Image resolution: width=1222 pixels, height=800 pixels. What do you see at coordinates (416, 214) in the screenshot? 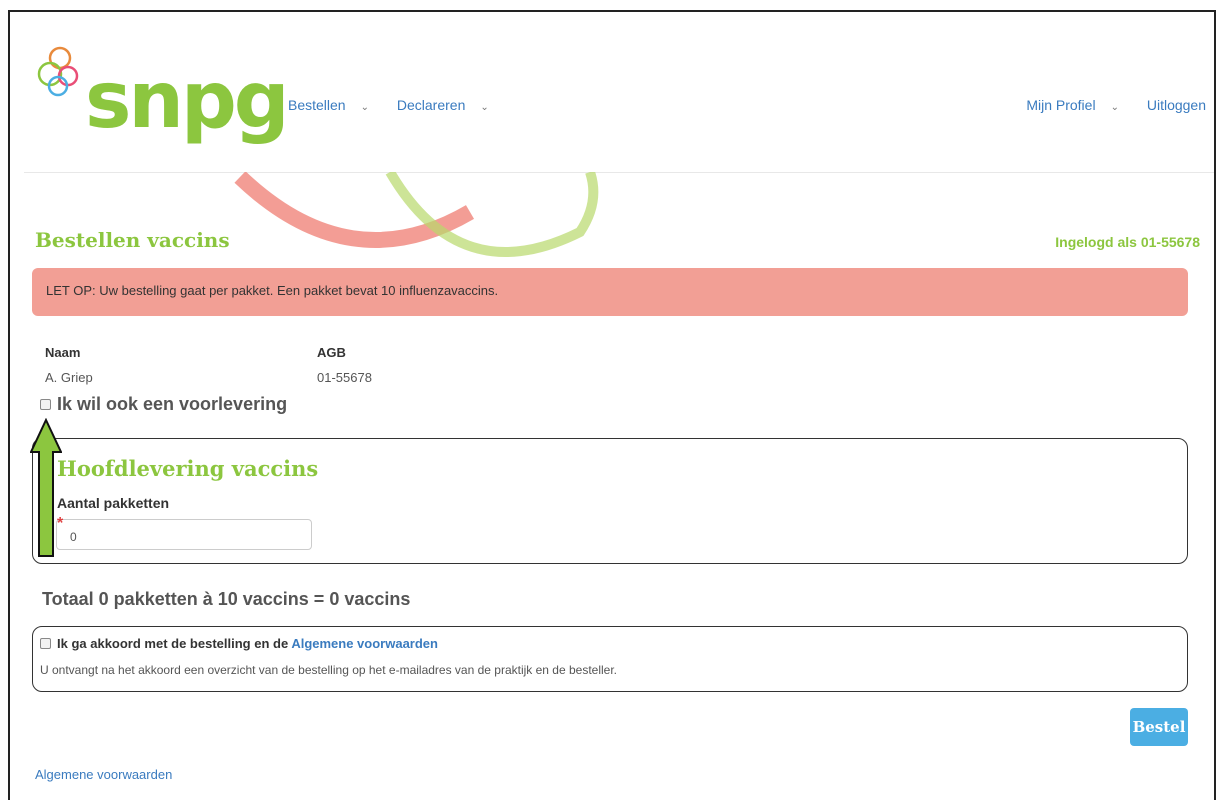
I see `decorative-arcs` at bounding box center [416, 214].